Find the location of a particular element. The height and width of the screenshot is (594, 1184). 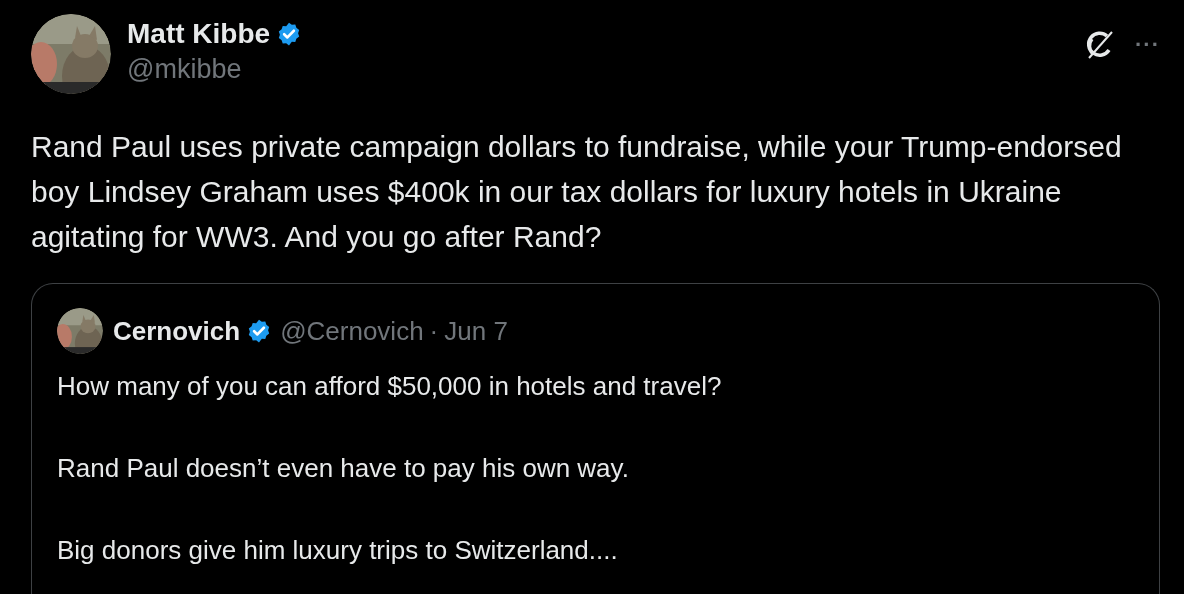

quoted-paragraph: Rand Paul doesn’t even have to pay his own way. is located at coordinates (343, 468).